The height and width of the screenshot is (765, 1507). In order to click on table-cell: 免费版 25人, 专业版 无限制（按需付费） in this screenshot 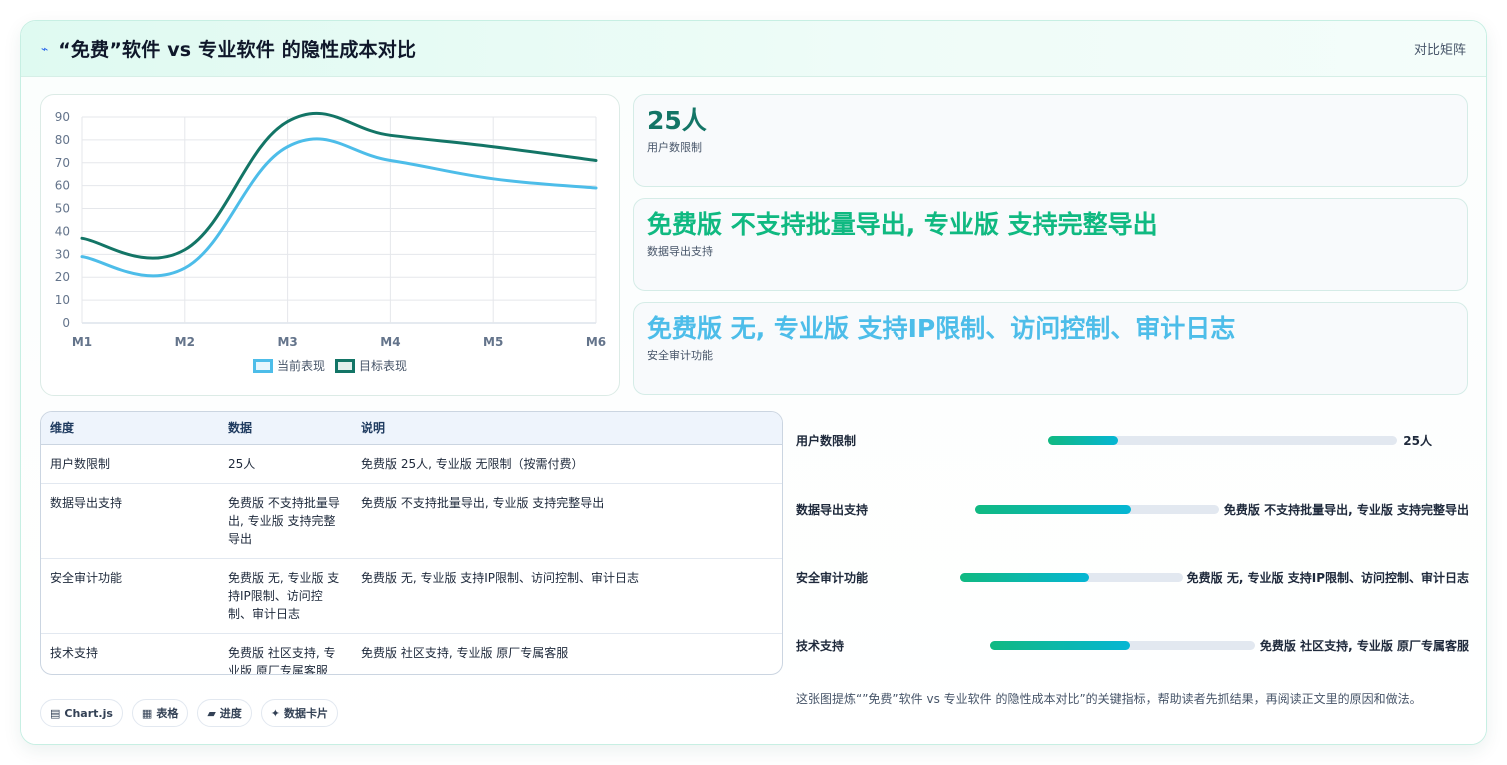, I will do `click(567, 464)`.